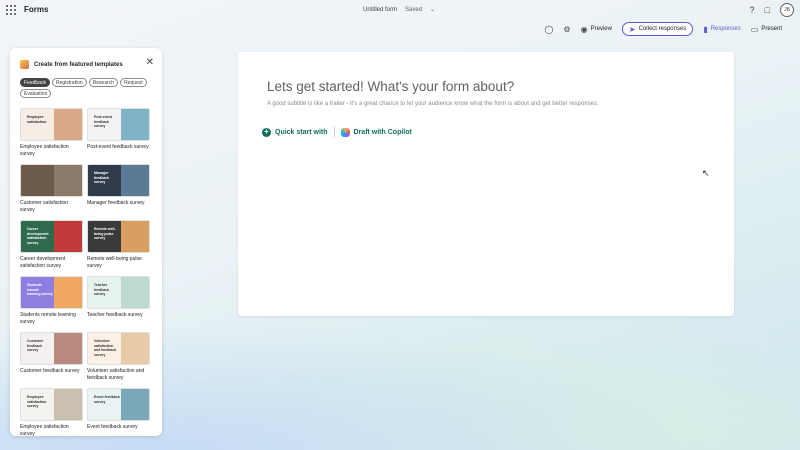 This screenshot has width=800, height=450. Describe the element at coordinates (337, 132) in the screenshot. I see `start-actions: + Quick start with Draft with Copilot` at that location.